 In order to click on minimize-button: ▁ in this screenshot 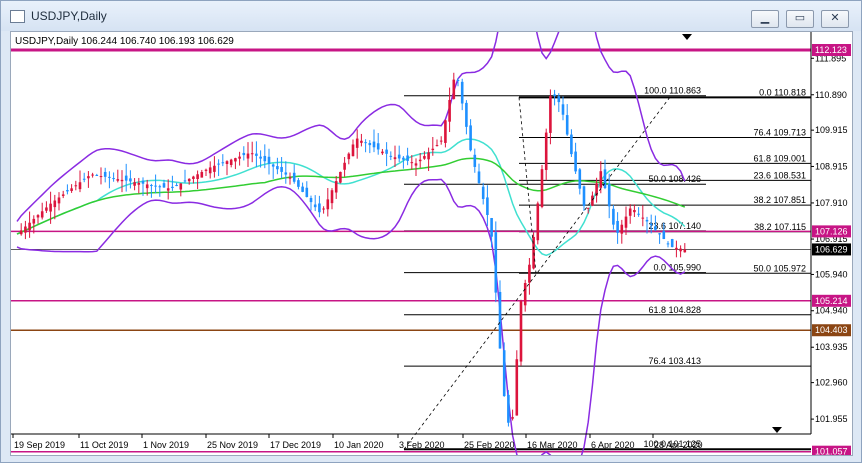, I will do `click(765, 19)`.